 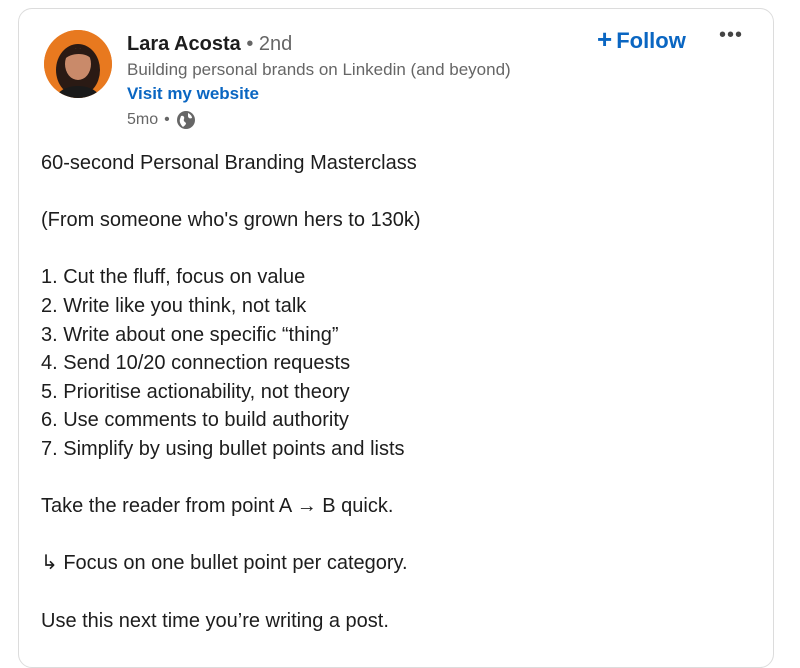 What do you see at coordinates (231, 220) in the screenshot?
I see `post-subtitle: (From someone who's grown hers to 130k)` at bounding box center [231, 220].